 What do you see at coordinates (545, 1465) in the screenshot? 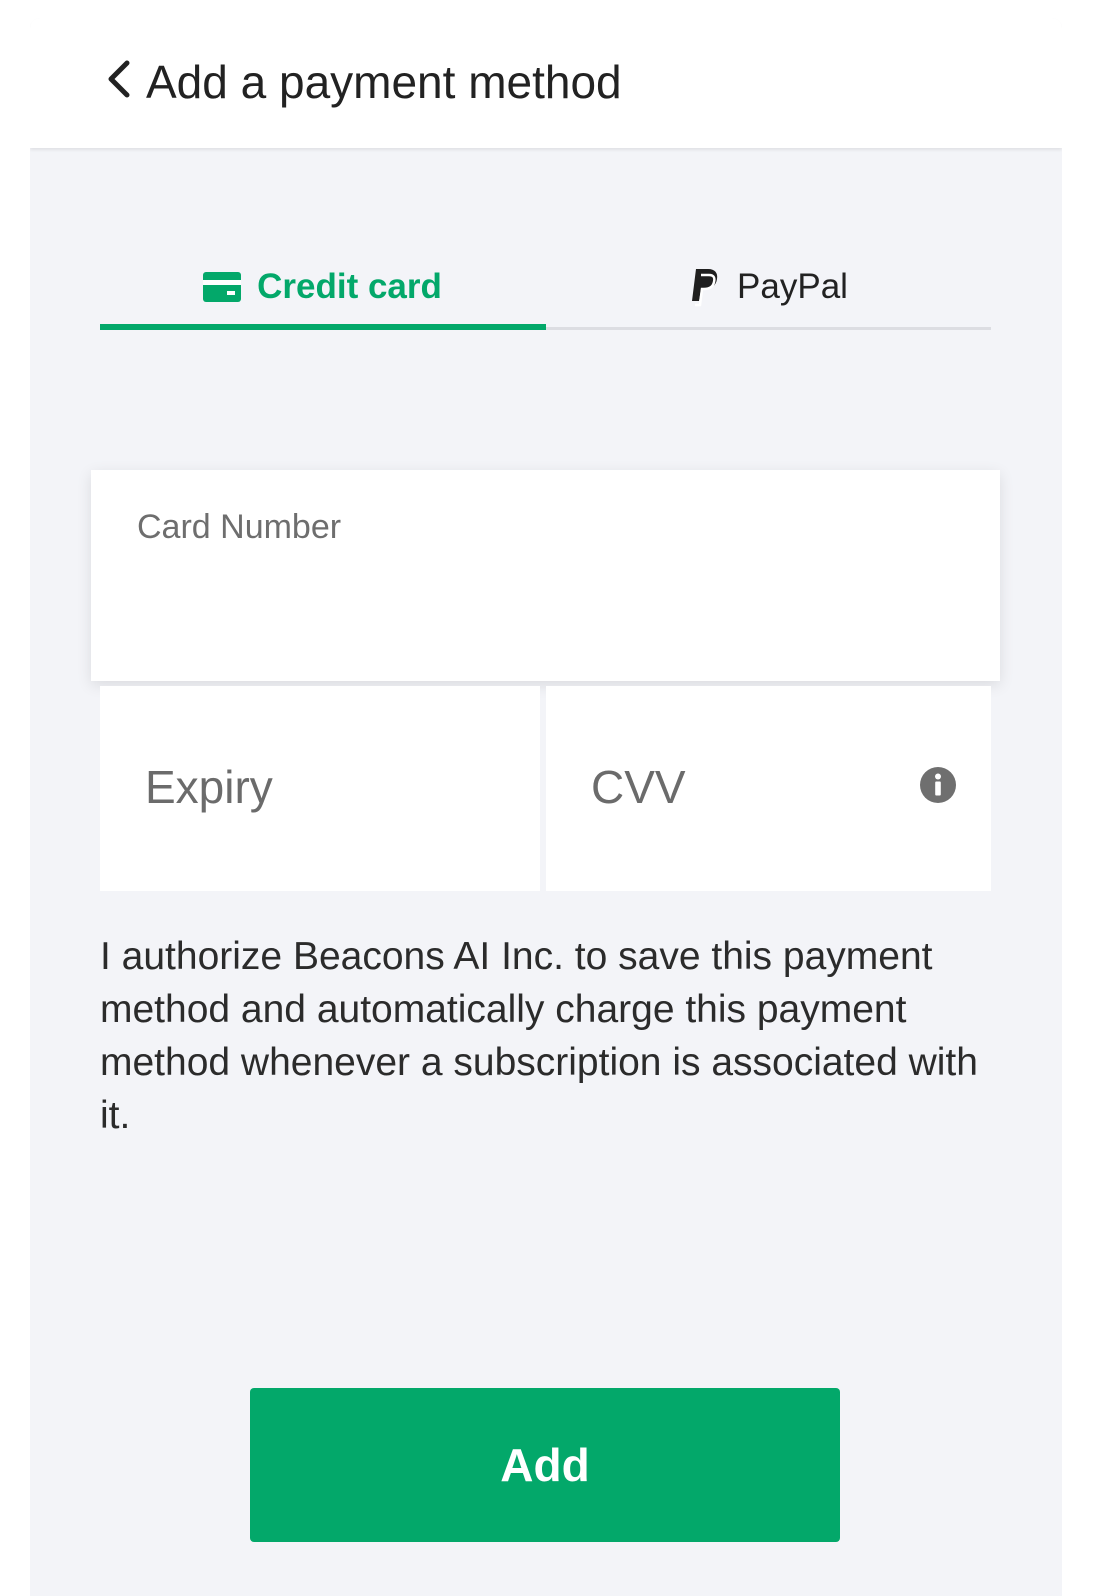
I see `add-button: Add` at bounding box center [545, 1465].